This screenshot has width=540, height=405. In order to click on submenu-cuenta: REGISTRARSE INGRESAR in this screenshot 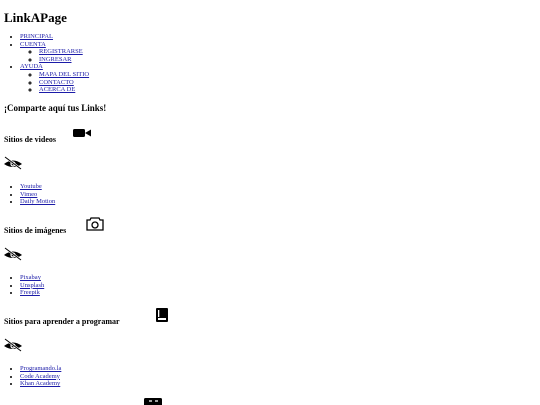, I will do `click(277, 55)`.